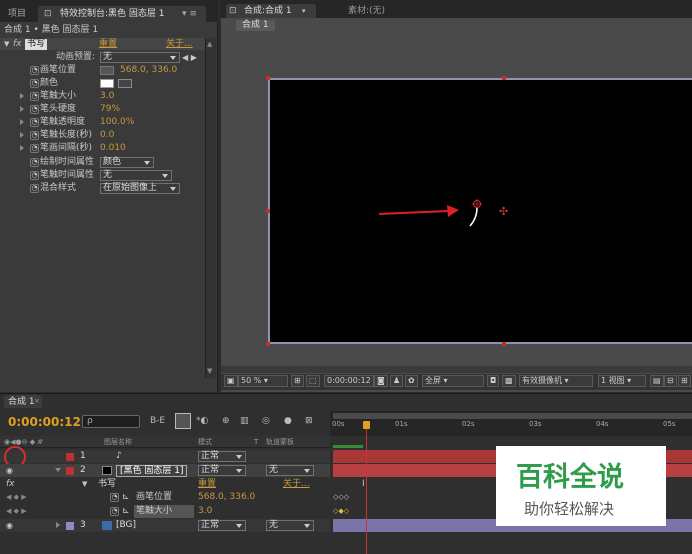  Describe the element at coordinates (148, 70) in the screenshot. I see `brush-position-value: 568.0, 336.0` at that location.